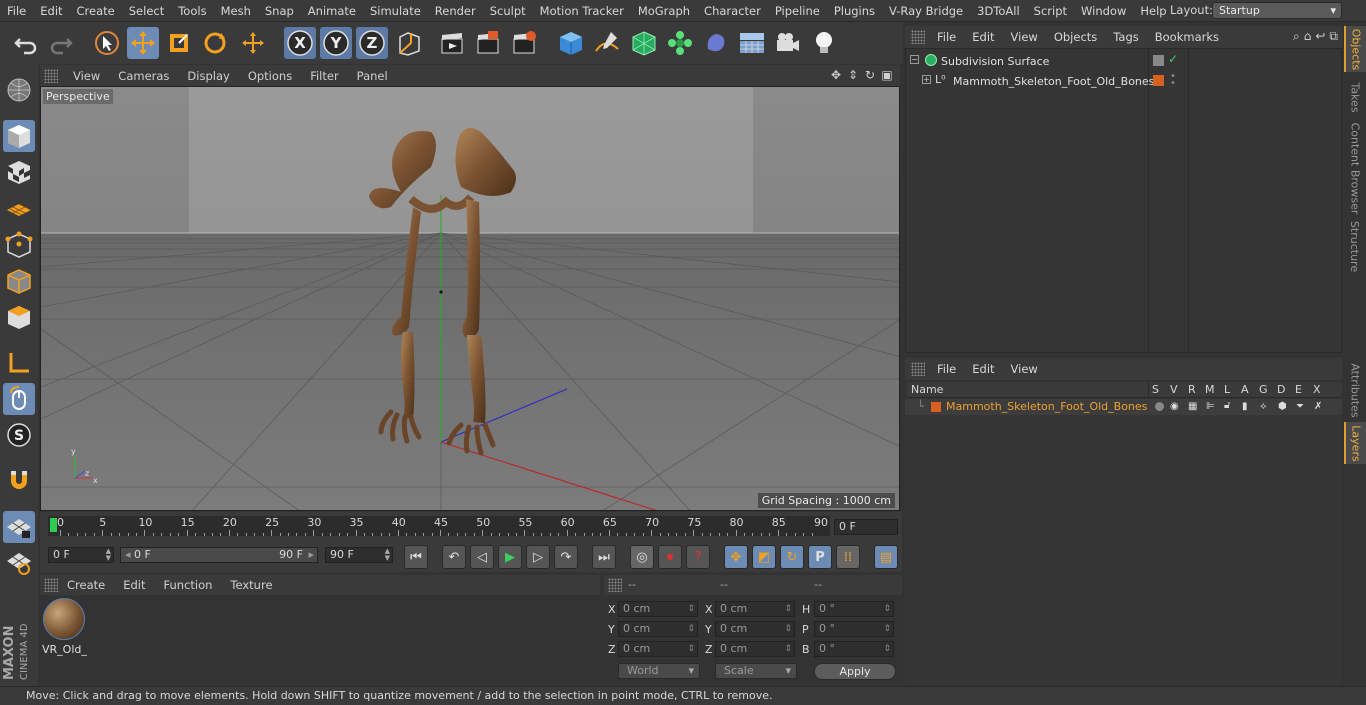 This screenshot has height=705, width=1366. What do you see at coordinates (51, 585) in the screenshot?
I see `material-grip-icon` at bounding box center [51, 585].